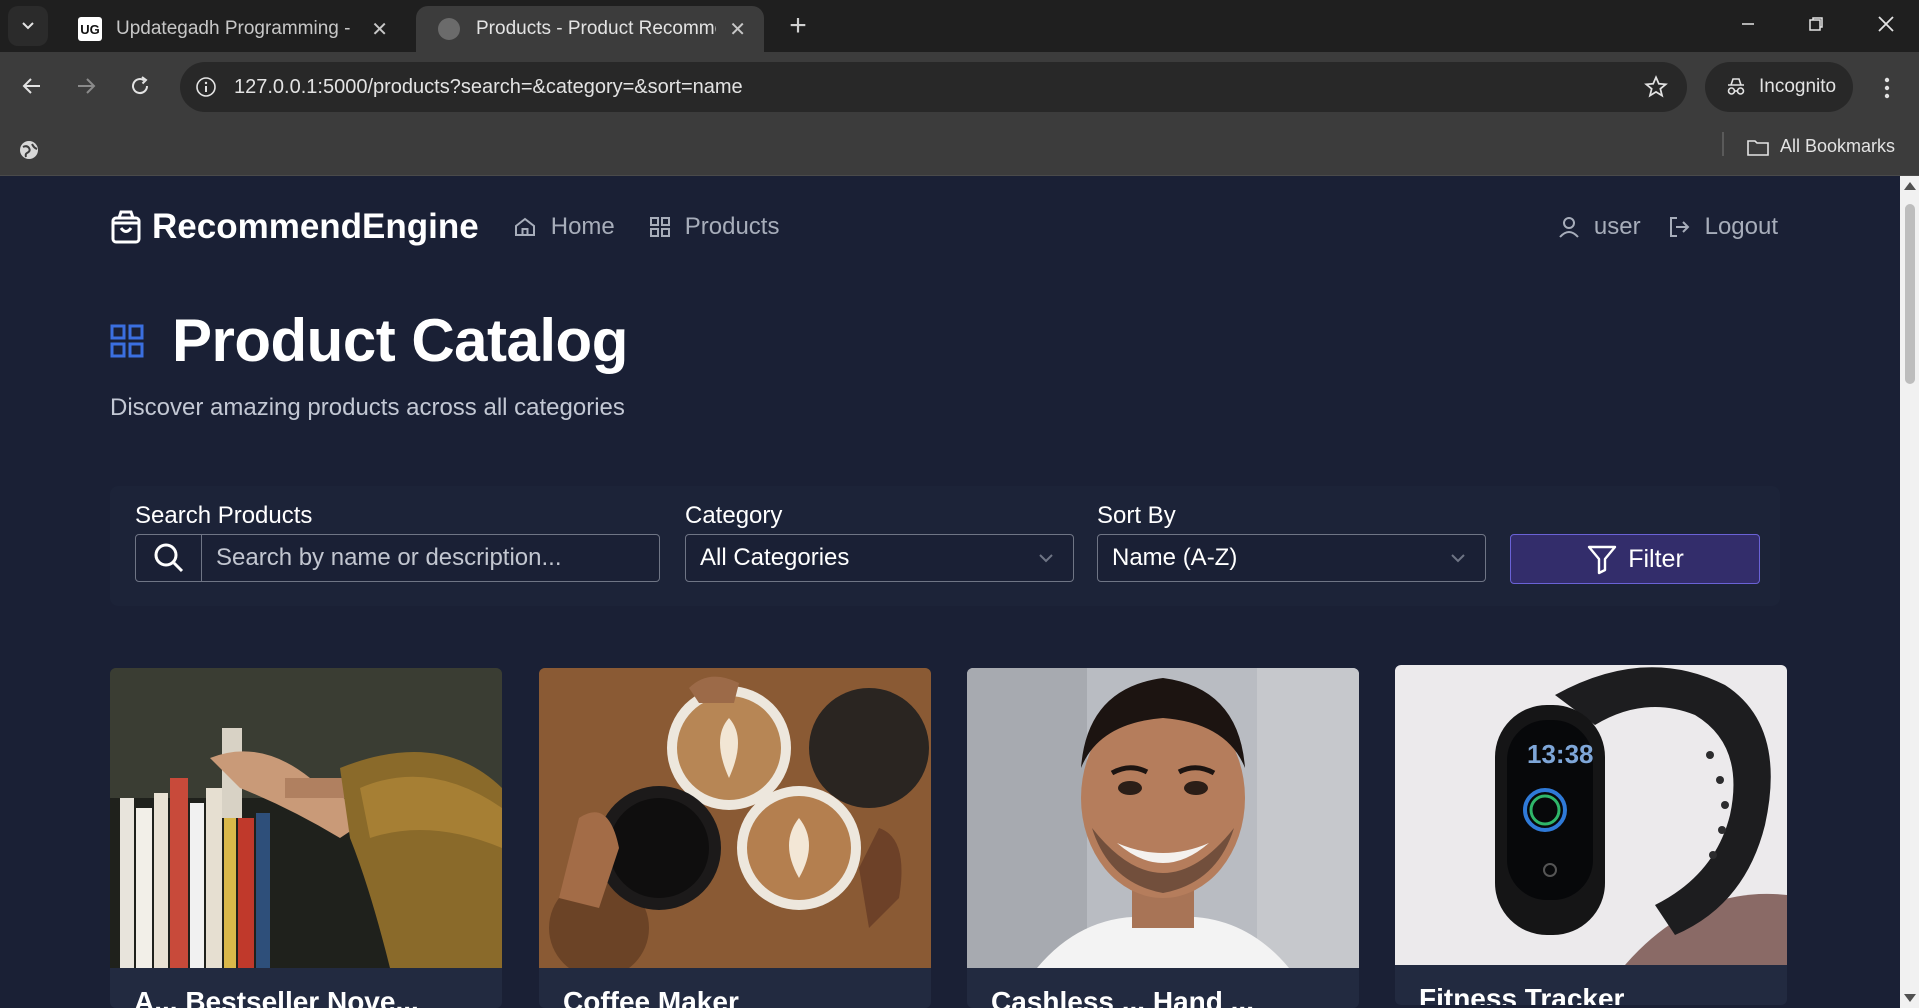  What do you see at coordinates (1838, 146) in the screenshot?
I see `all-bookmarks-label: All Bookmarks` at bounding box center [1838, 146].